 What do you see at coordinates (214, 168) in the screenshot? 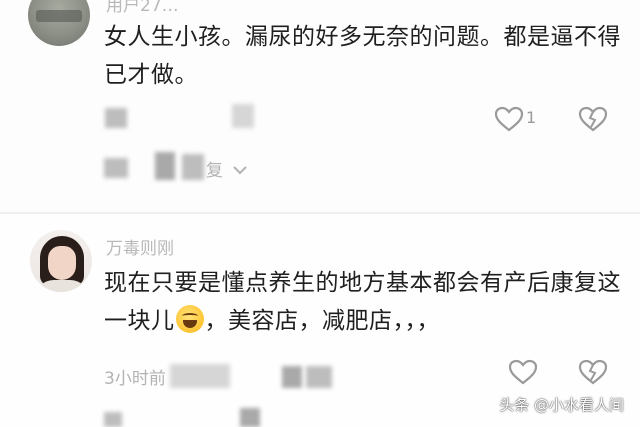
I see `reply-label: 复` at bounding box center [214, 168].